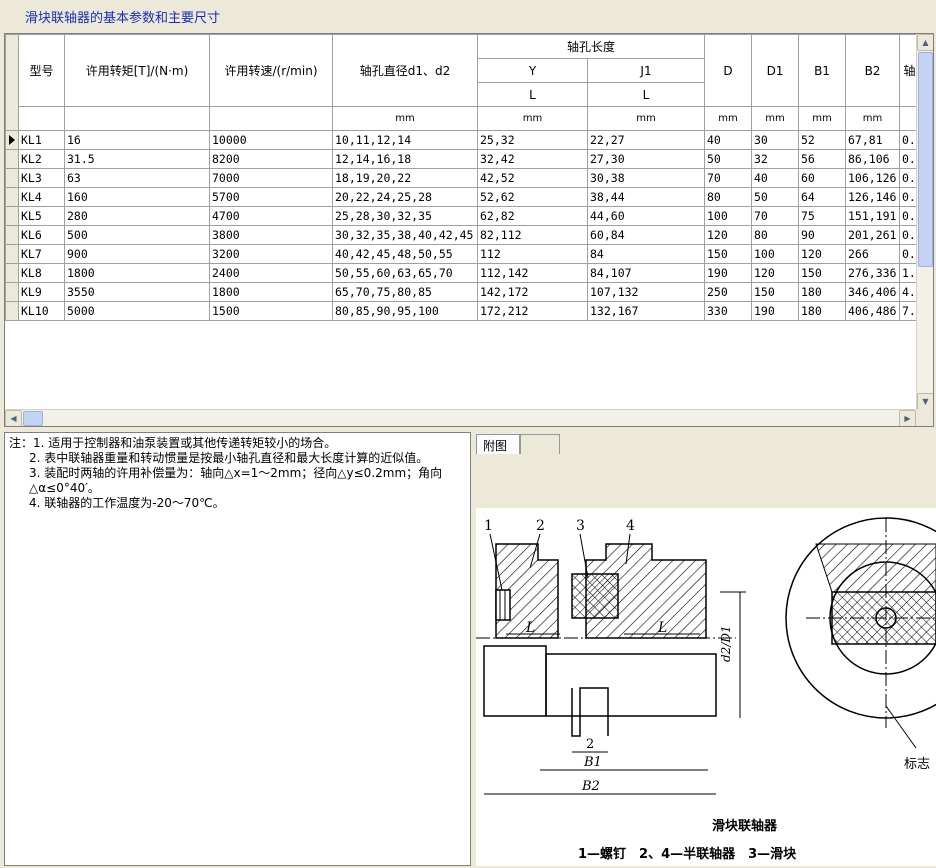 This screenshot has height=868, width=936. Describe the element at coordinates (137, 178) in the screenshot. I see `table-cell: 63` at that location.